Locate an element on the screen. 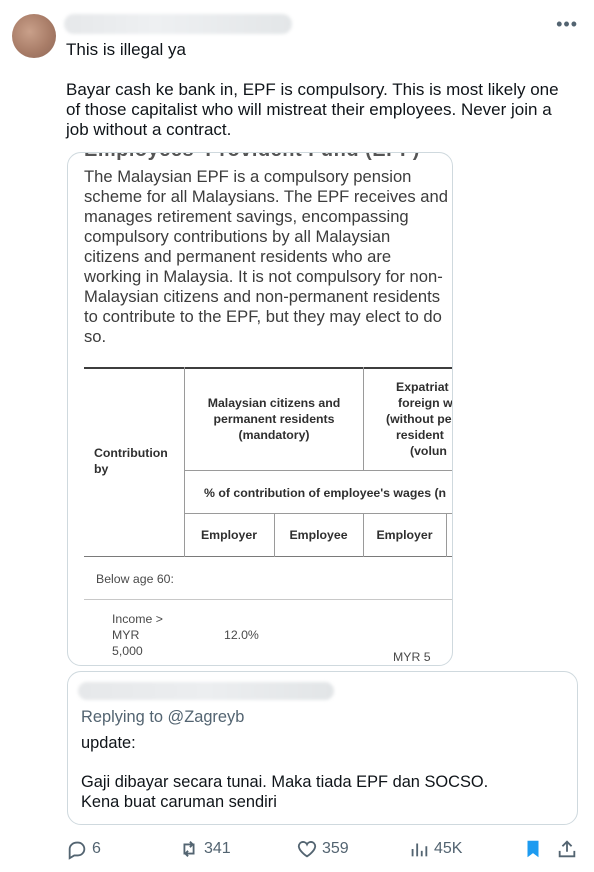  reply-button: 6 is located at coordinates (83, 849).